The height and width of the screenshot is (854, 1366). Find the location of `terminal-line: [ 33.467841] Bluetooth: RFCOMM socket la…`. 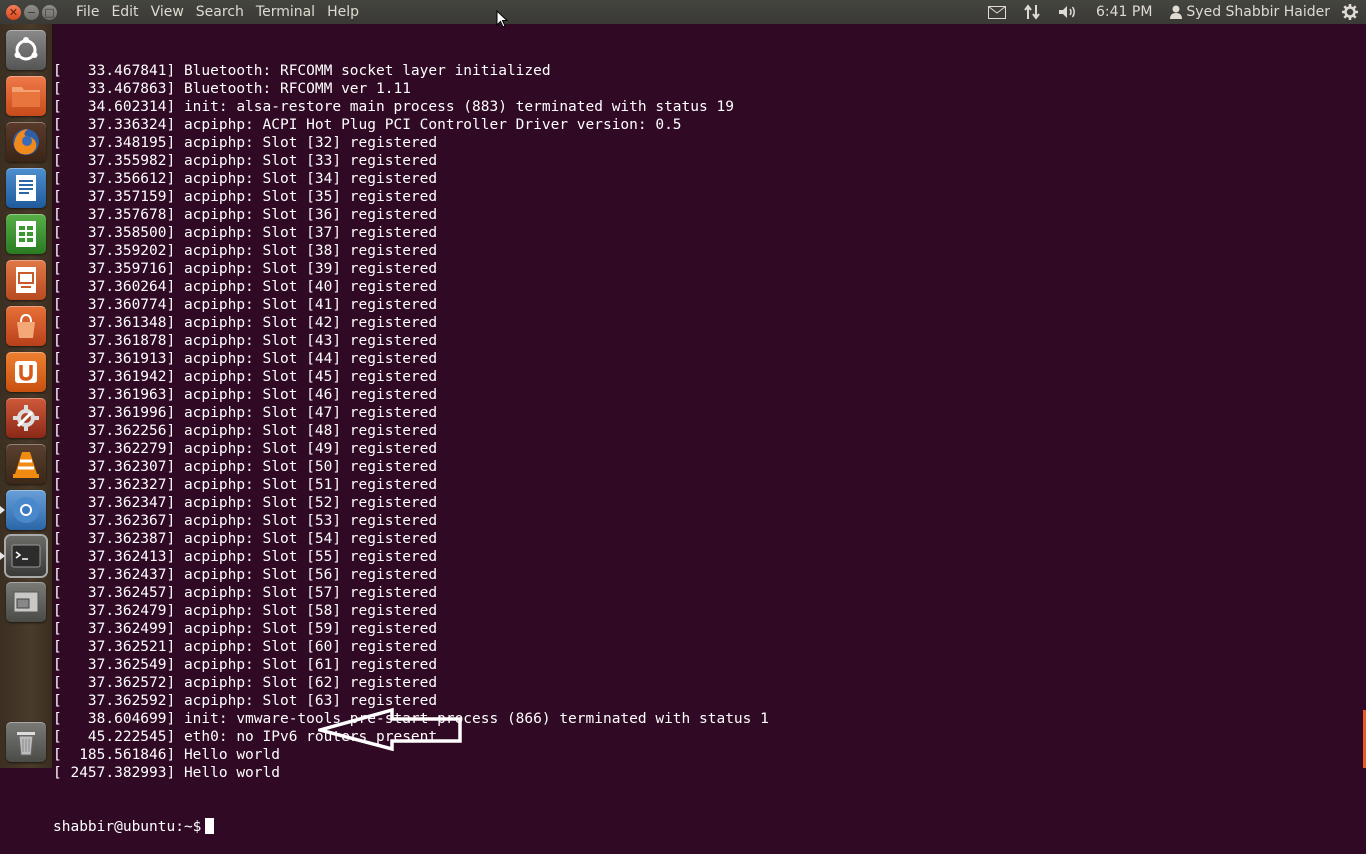

terminal-line: [ 33.467841] Bluetooth: RFCOMM socket la… is located at coordinates (302, 71).